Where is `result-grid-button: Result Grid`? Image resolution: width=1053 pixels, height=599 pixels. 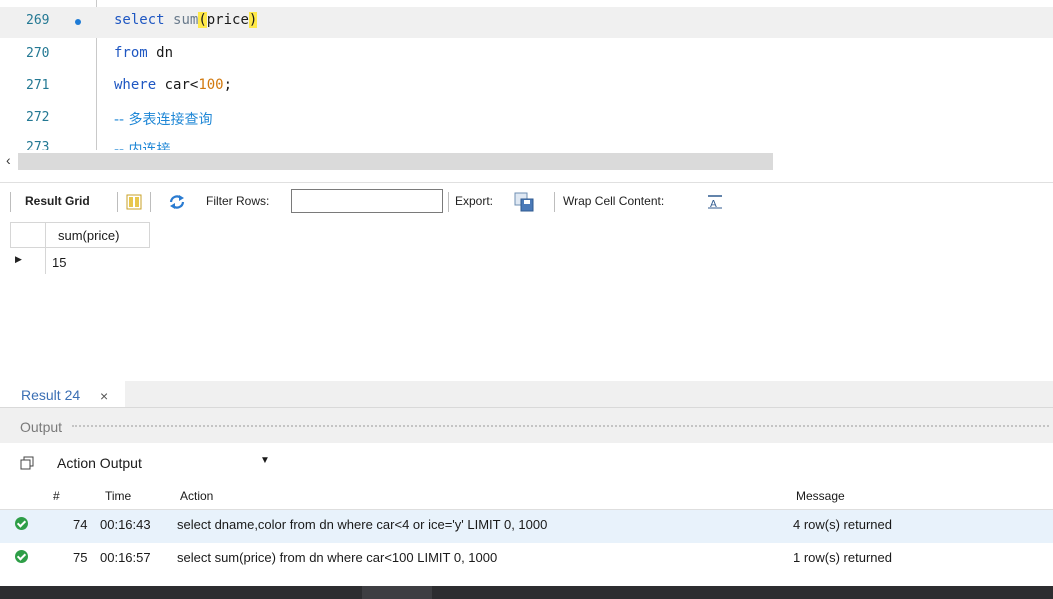 result-grid-button: Result Grid is located at coordinates (57, 201).